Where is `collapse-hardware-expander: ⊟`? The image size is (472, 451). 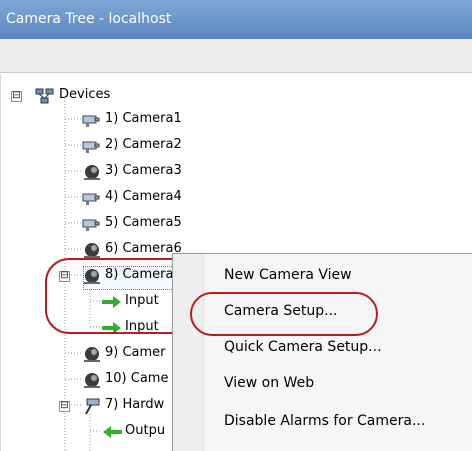 collapse-hardware-expander: ⊟ is located at coordinates (64, 406).